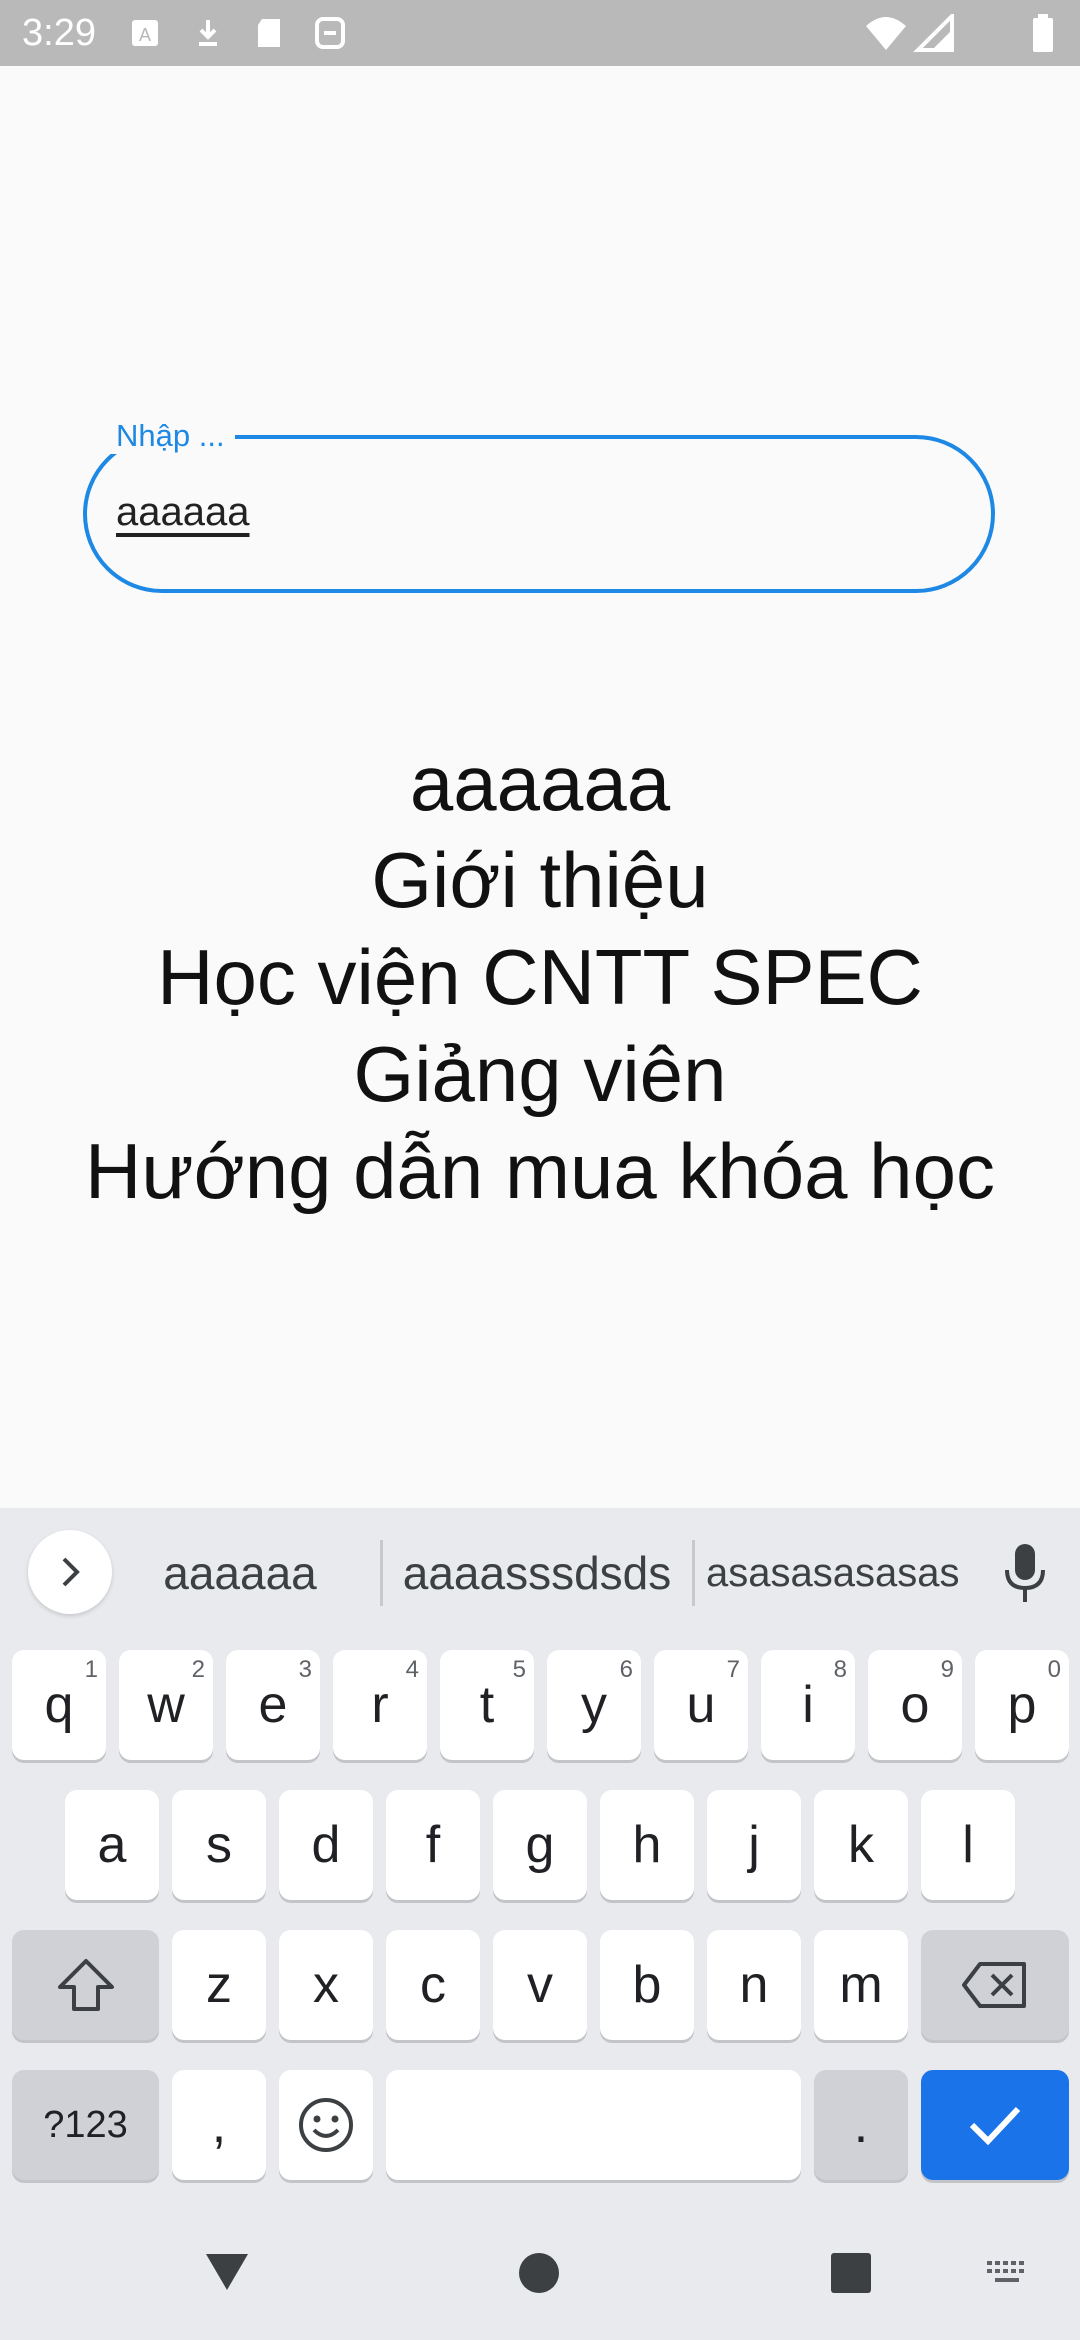 This screenshot has height=2340, width=1080. Describe the element at coordinates (594, 1705) in the screenshot. I see `key-y: y6` at that location.